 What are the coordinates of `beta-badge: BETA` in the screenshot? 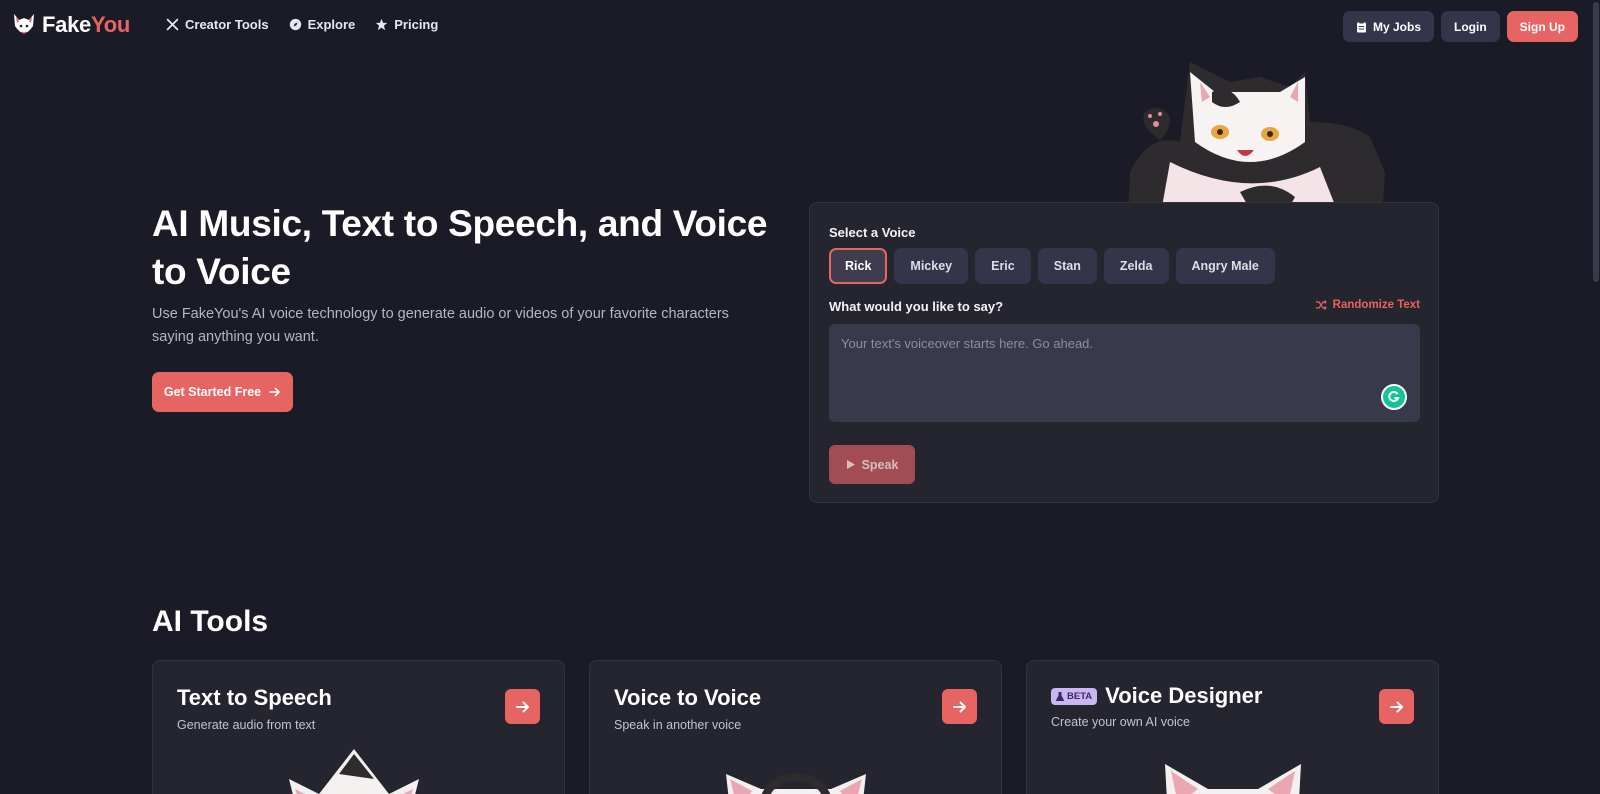 It's located at (1074, 696).